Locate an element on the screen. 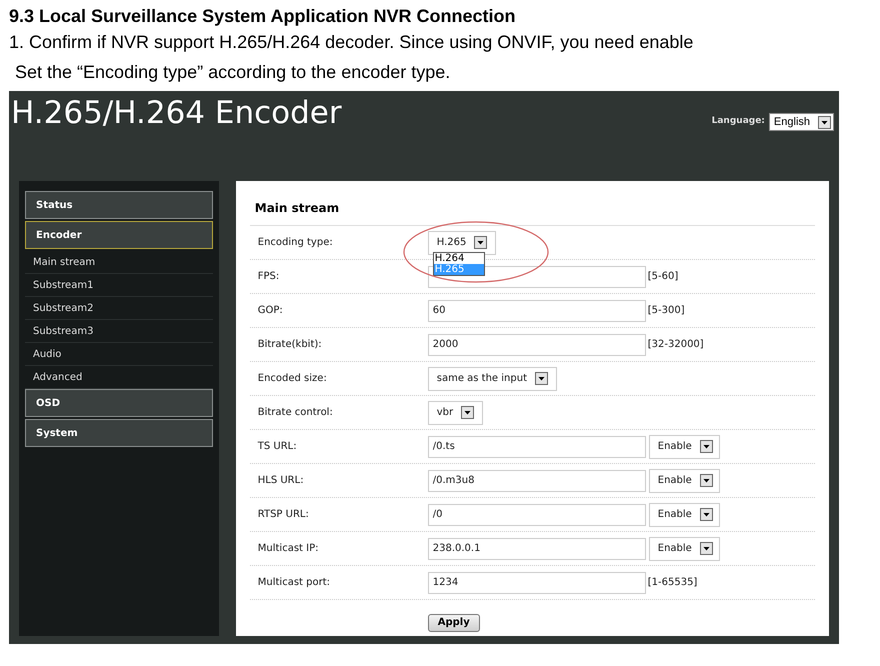 Image resolution: width=880 pixels, height=666 pixels. text-field: /0.ts is located at coordinates (537, 447).